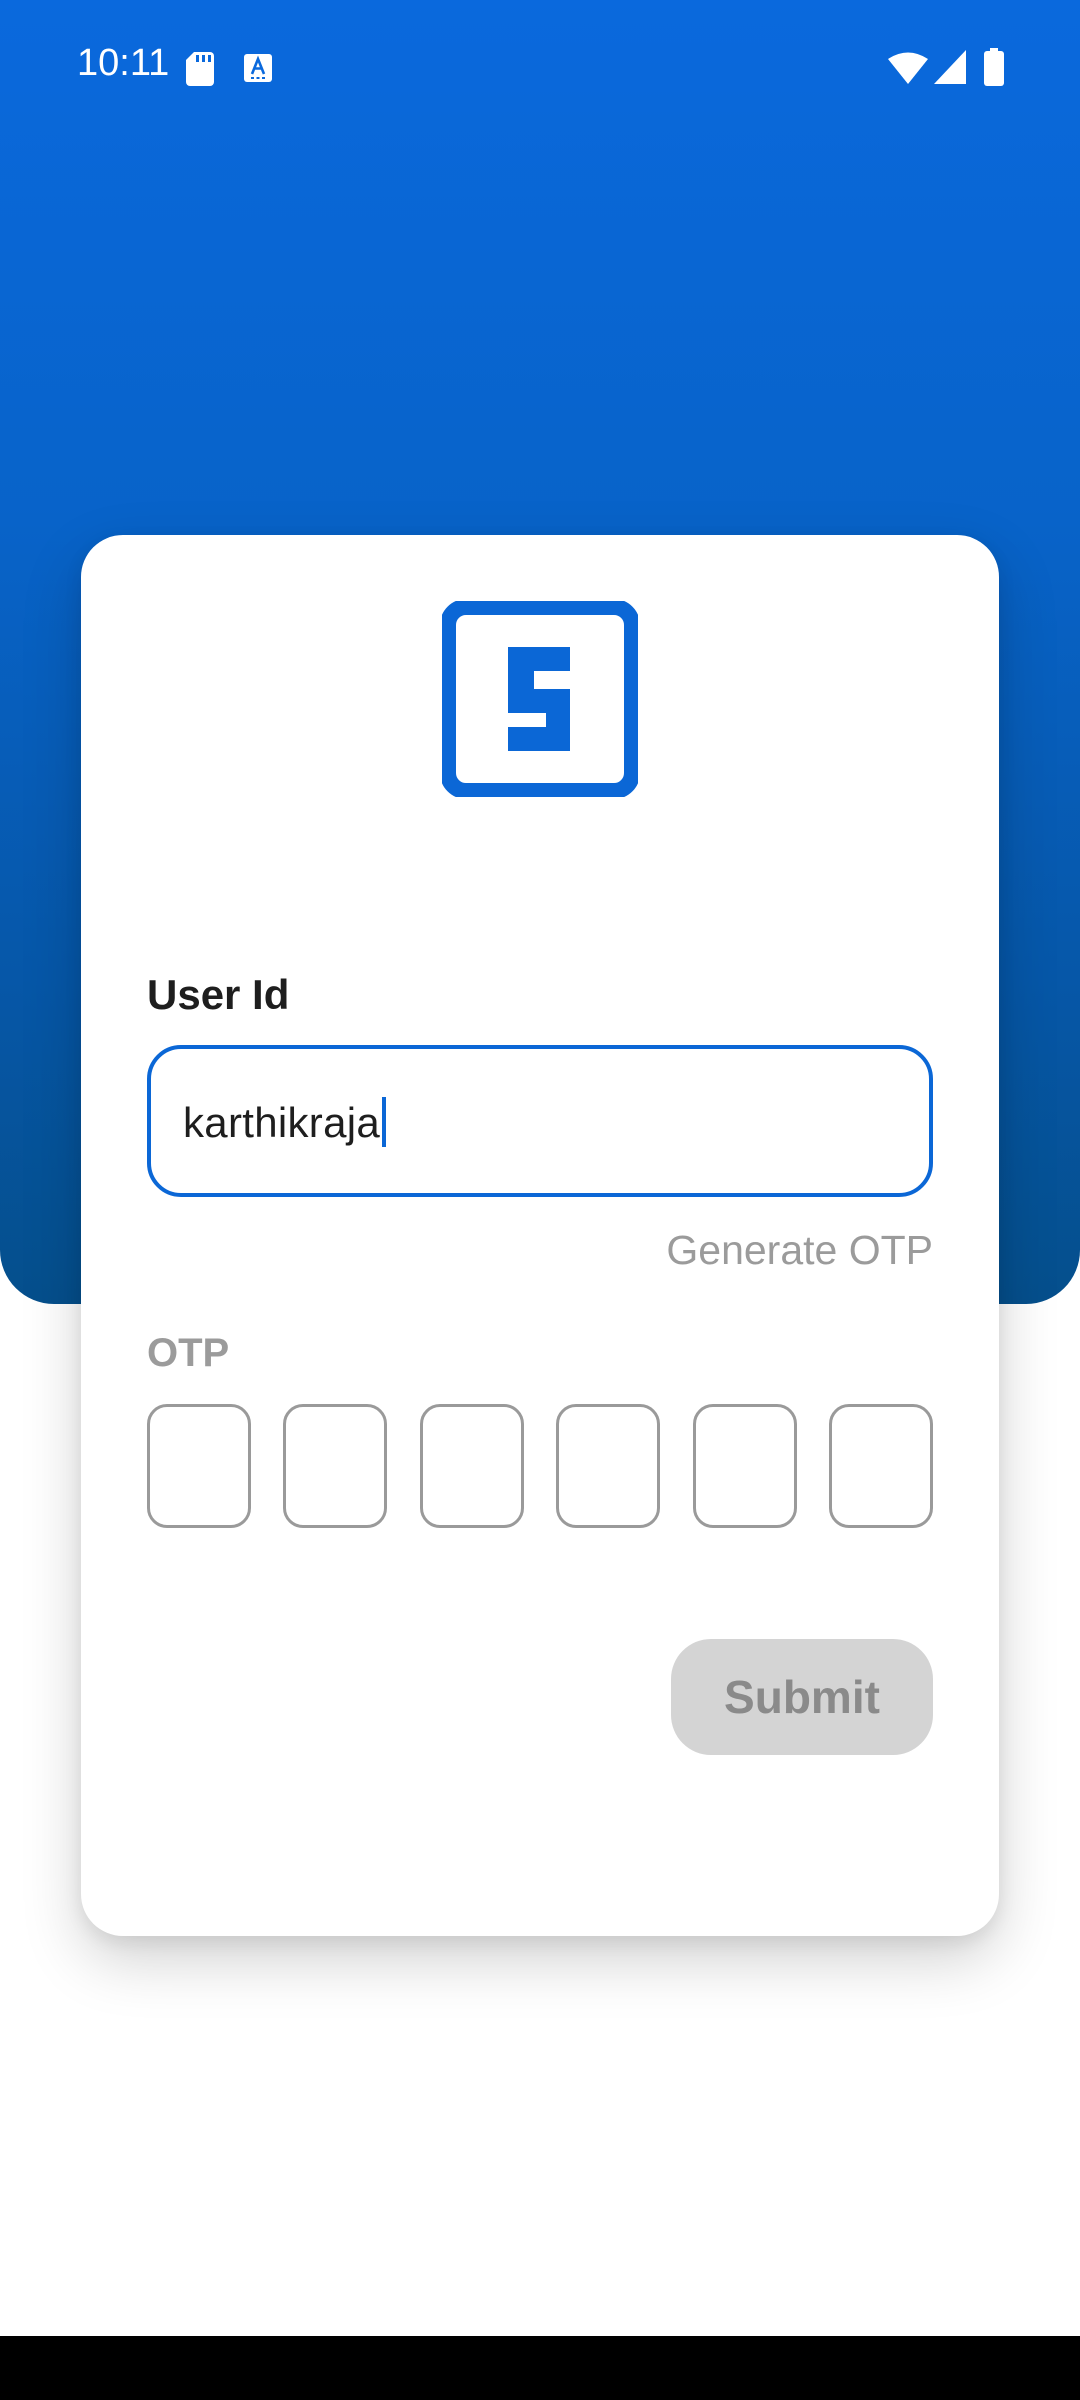 This screenshot has height=2400, width=1080. I want to click on user-id-value: karthikraja, so click(285, 1122).